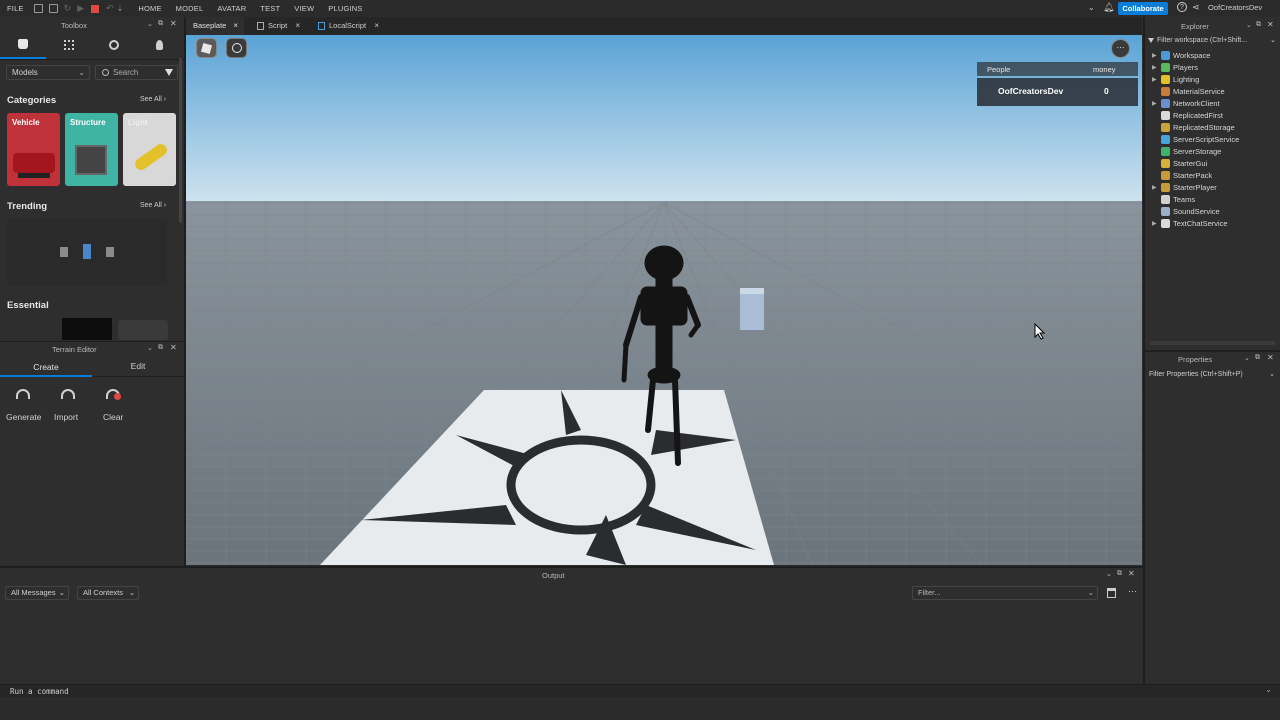 This screenshot has height=720, width=1280. What do you see at coordinates (24, 405) in the screenshot?
I see `generate-tool: Generate` at bounding box center [24, 405].